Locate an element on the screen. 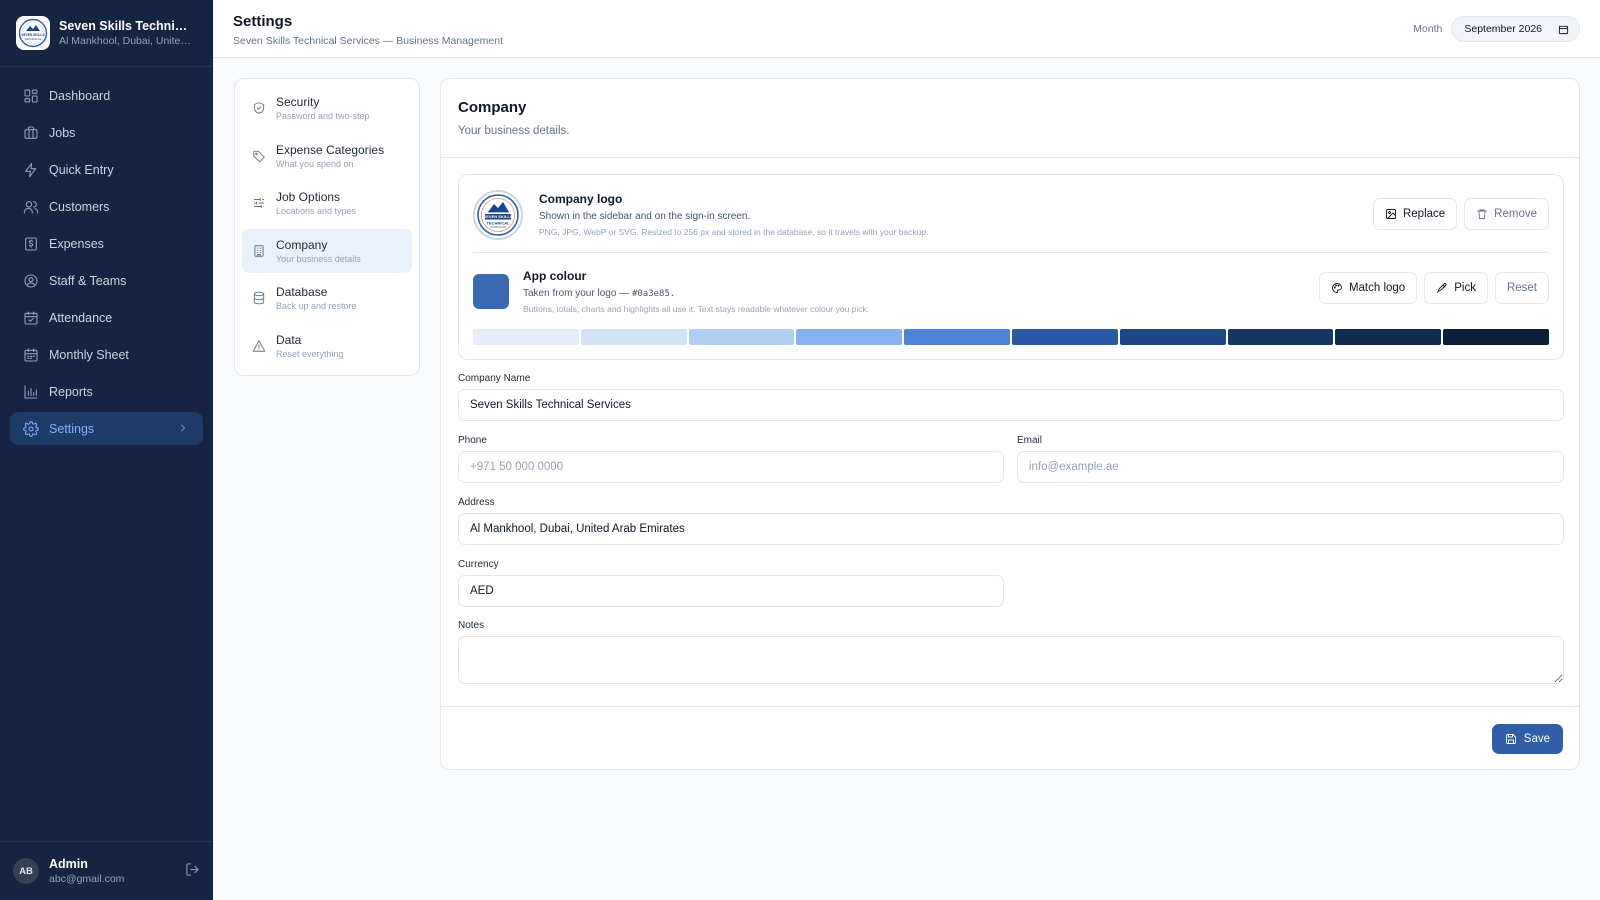 The height and width of the screenshot is (900, 1600). settings-nav-database: Database Back up and restore is located at coordinates (327, 298).